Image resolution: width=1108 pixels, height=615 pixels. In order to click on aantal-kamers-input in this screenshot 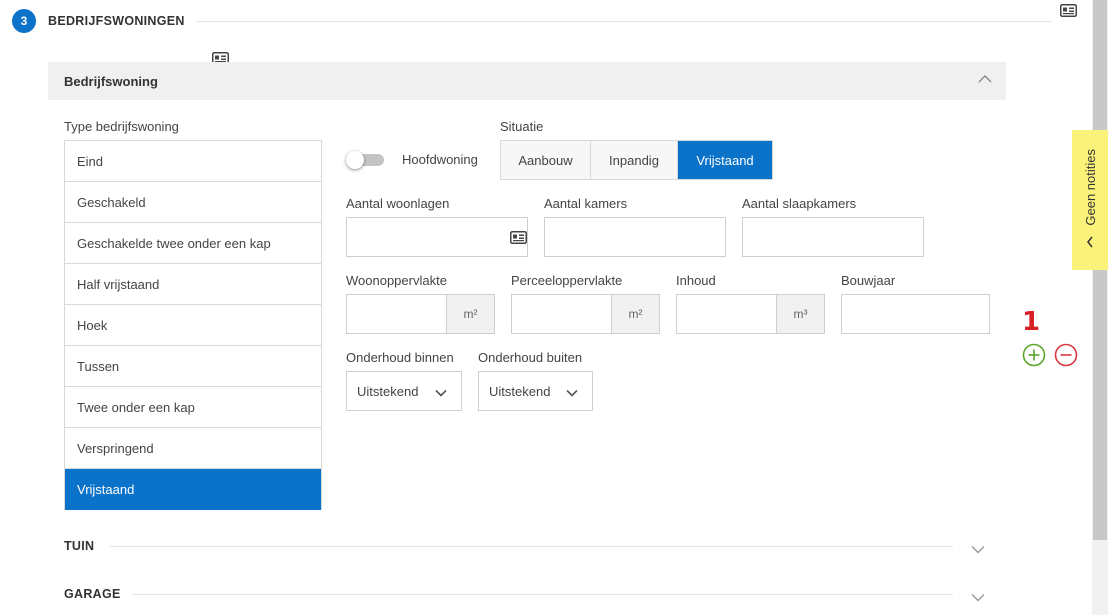, I will do `click(635, 237)`.